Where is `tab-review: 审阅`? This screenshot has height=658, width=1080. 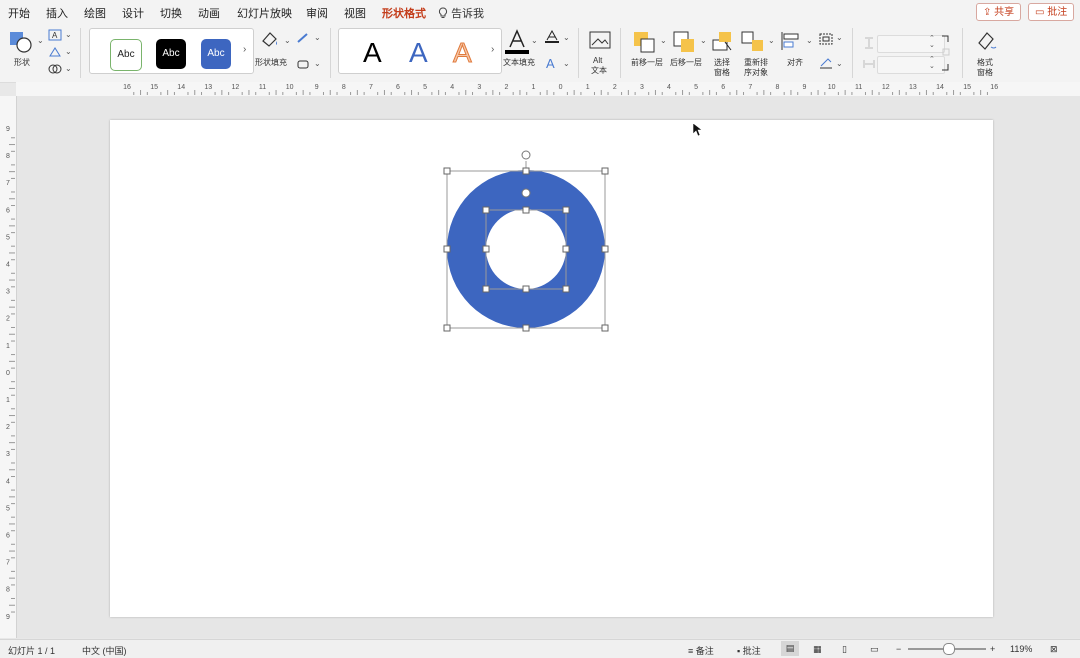 tab-review: 审阅 is located at coordinates (317, 13).